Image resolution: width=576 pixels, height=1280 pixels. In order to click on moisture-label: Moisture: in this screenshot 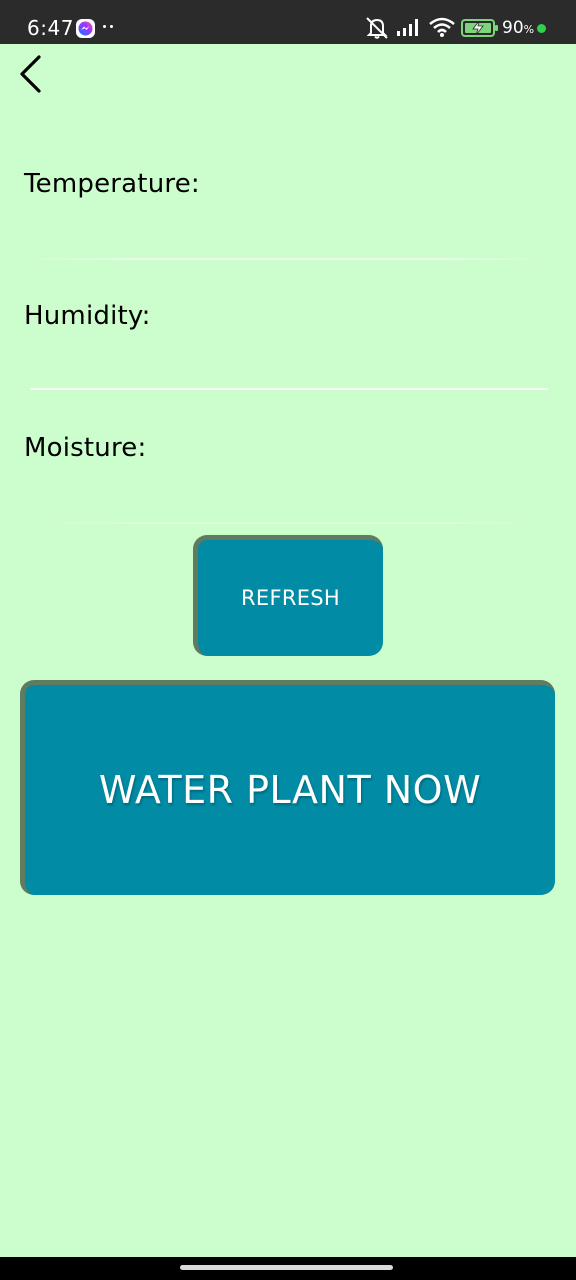, I will do `click(85, 448)`.